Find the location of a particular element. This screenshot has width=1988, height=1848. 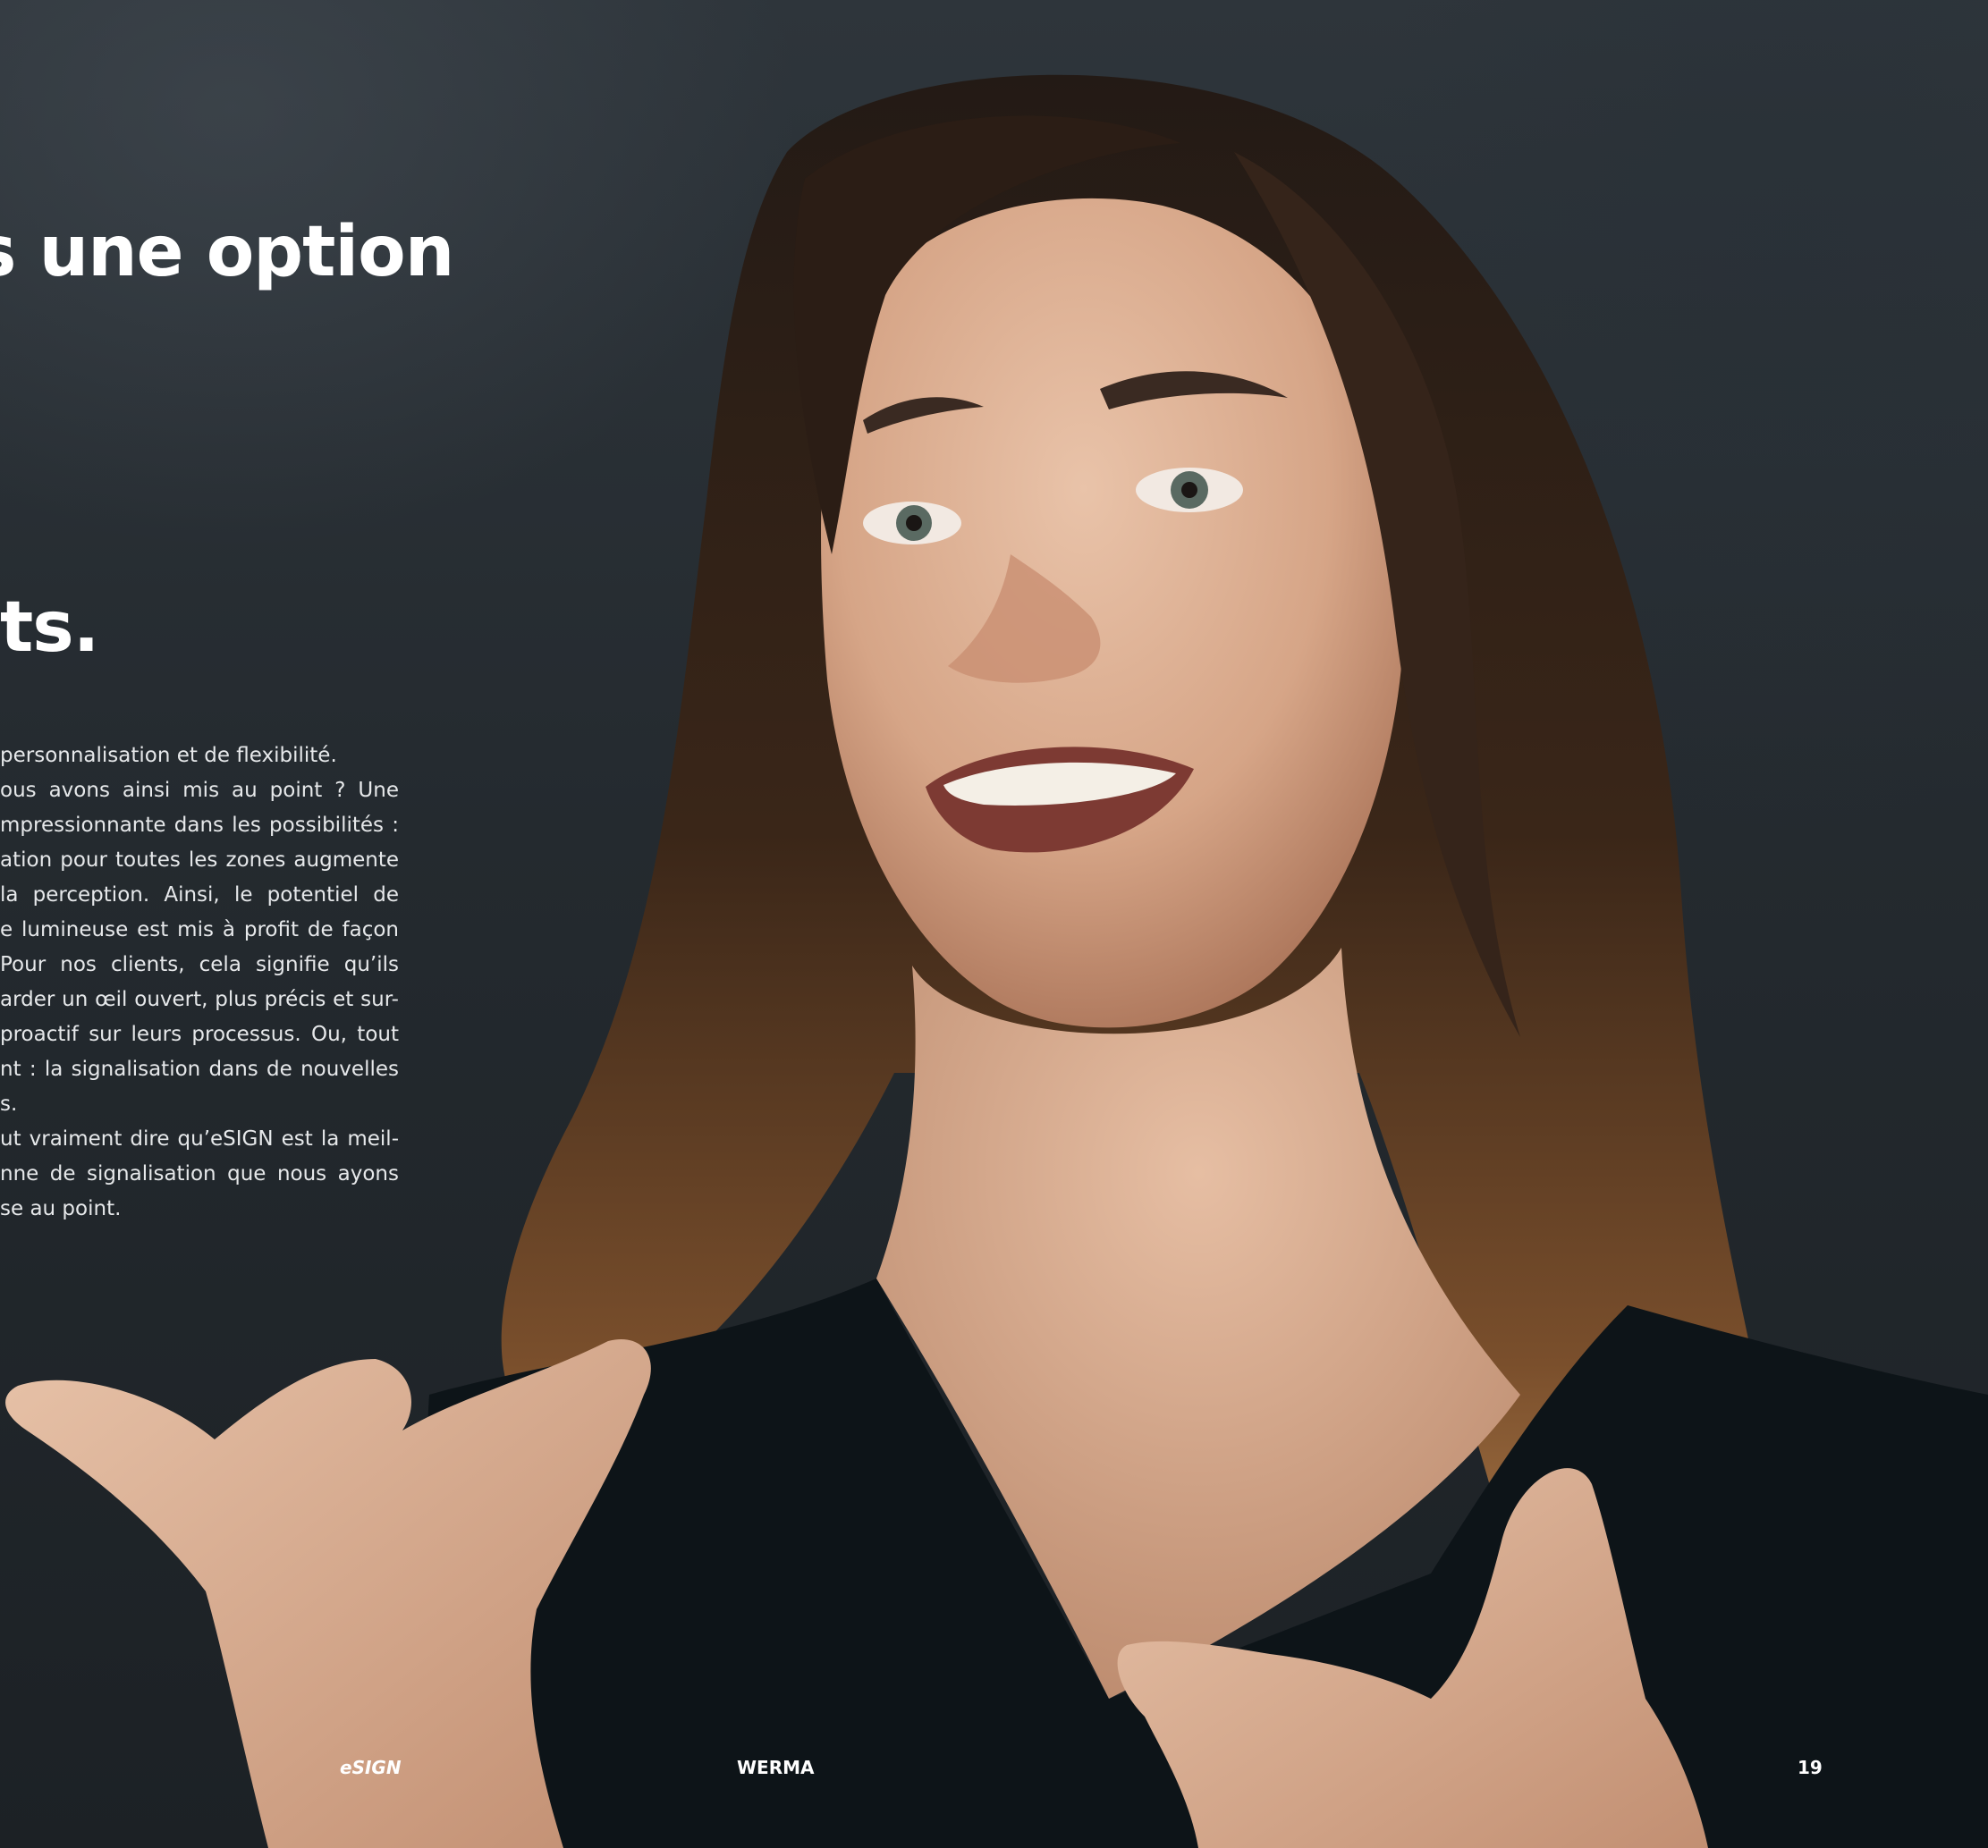

body-line: mpressionnante dans les possibilités : is located at coordinates (199, 825).